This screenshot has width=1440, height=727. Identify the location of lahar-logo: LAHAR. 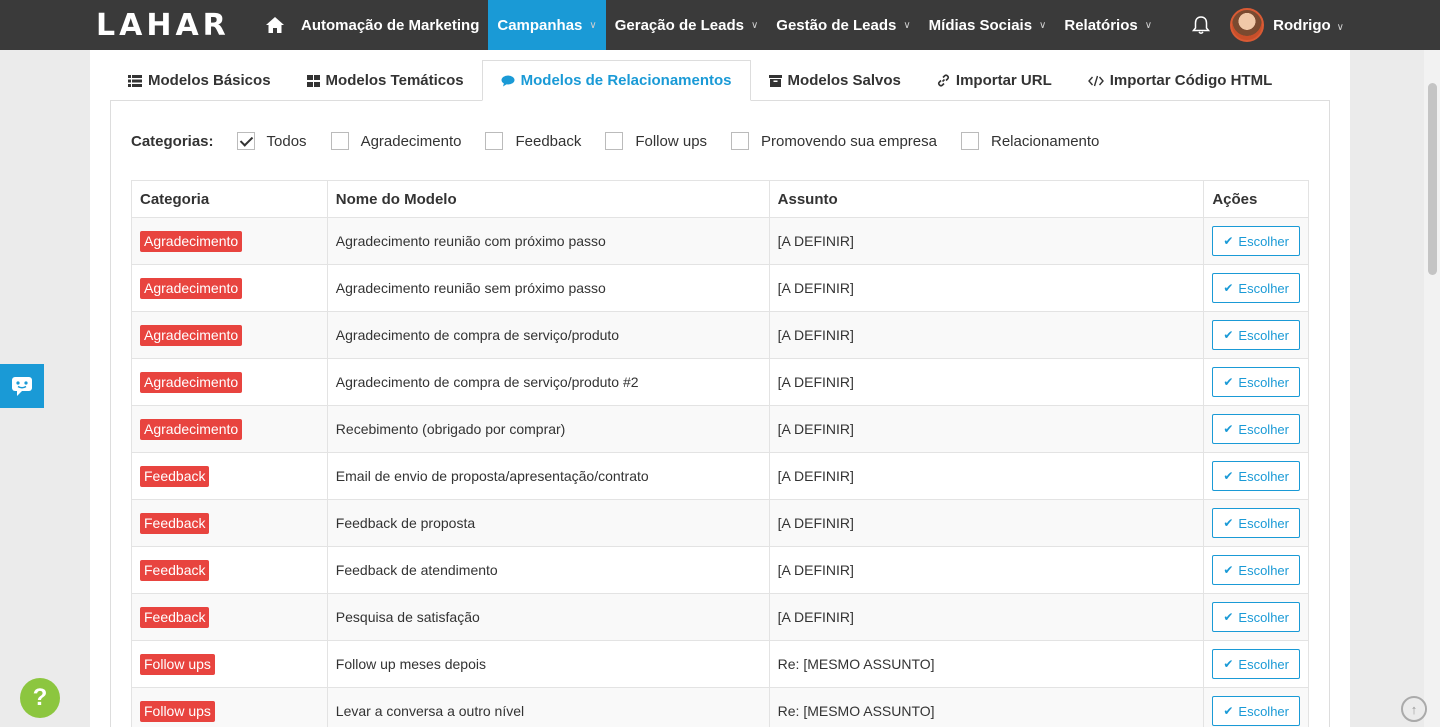
(129, 25).